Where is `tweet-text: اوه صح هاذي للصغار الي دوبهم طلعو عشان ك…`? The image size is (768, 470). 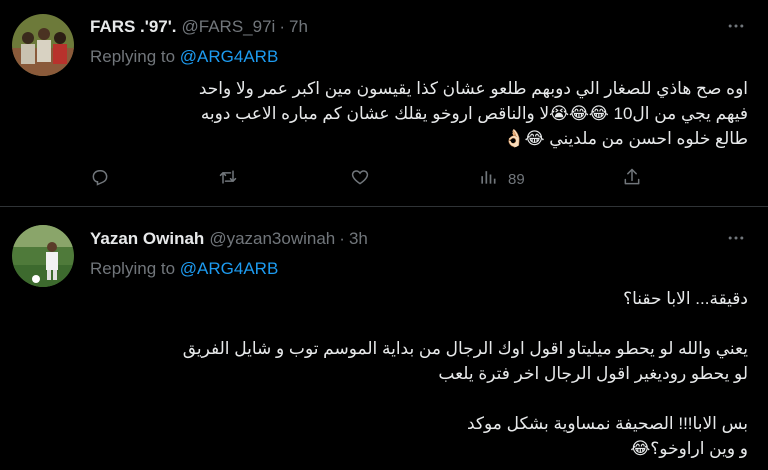
tweet-text: اوه صح هاذي للصغار الي دوبهم طلعو عشان ك… is located at coordinates (473, 113).